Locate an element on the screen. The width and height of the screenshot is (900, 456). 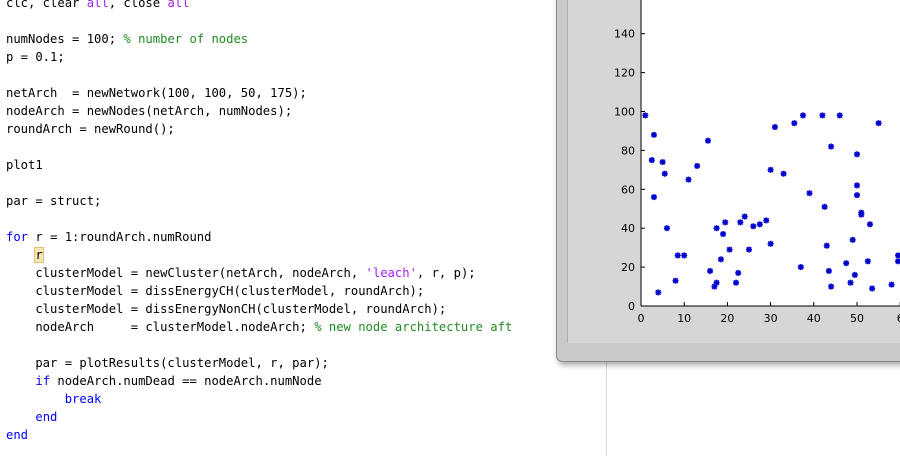
y-tick-label: 100 is located at coordinates (624, 112).